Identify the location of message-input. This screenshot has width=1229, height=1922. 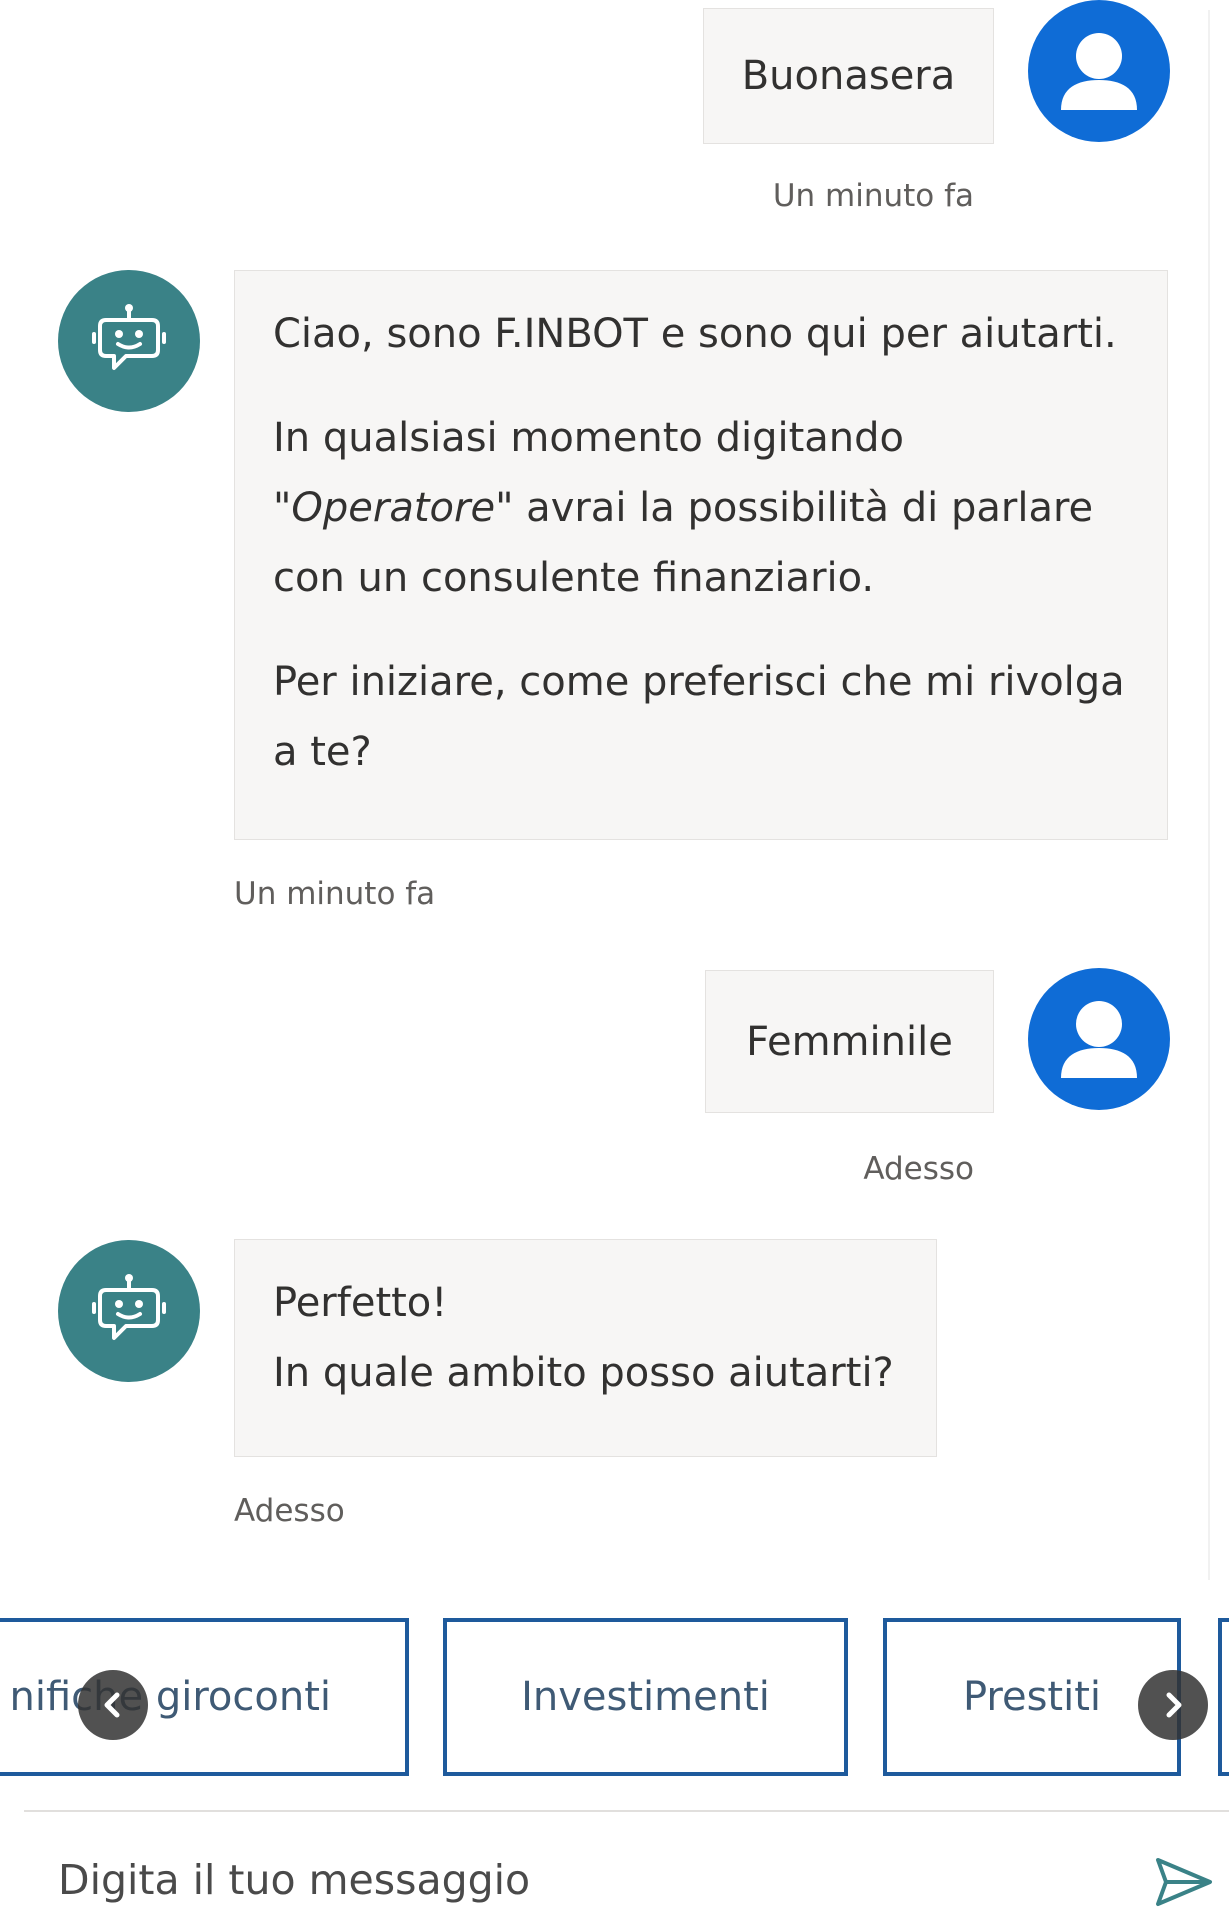
(578, 1880).